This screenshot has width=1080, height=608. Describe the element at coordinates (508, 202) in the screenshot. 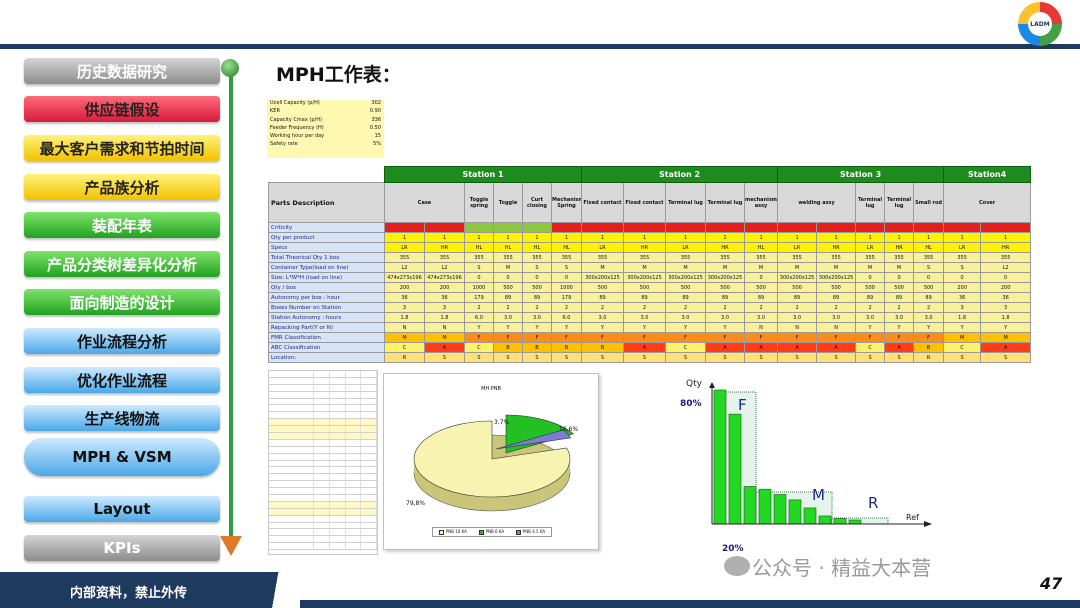

I see `part-column-header: Toggle` at that location.